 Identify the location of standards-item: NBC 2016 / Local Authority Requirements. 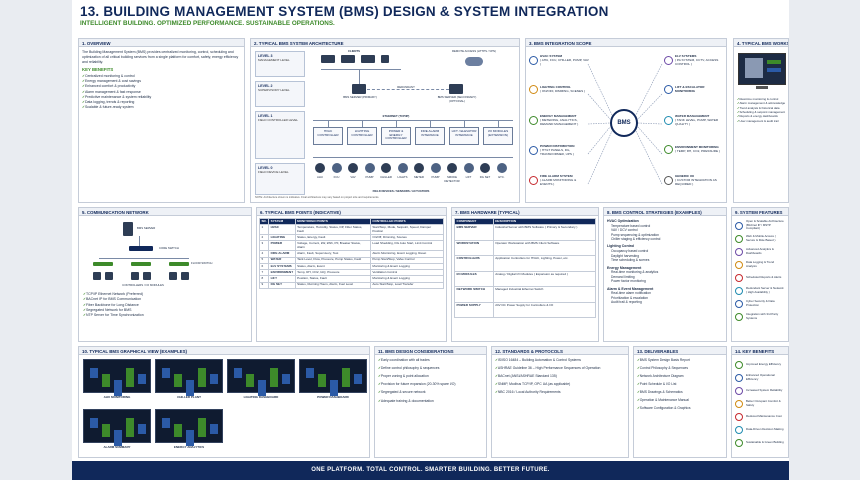
(560, 392).